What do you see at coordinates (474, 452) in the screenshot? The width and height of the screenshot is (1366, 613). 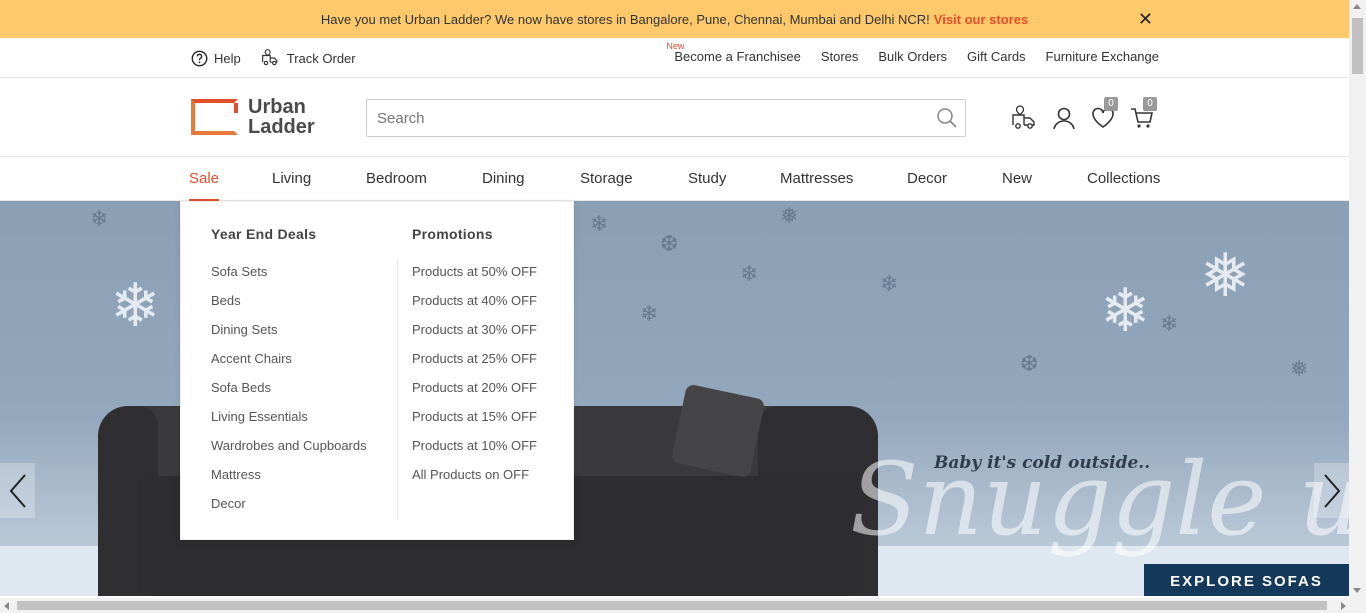 I see `menu-item: Products at 10% OFF` at bounding box center [474, 452].